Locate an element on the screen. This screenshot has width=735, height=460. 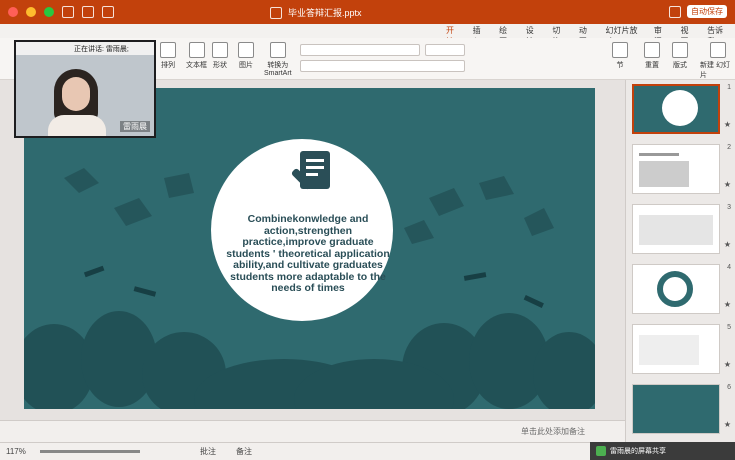
autosave-badge: 自动保存 is located at coordinates (707, 11).